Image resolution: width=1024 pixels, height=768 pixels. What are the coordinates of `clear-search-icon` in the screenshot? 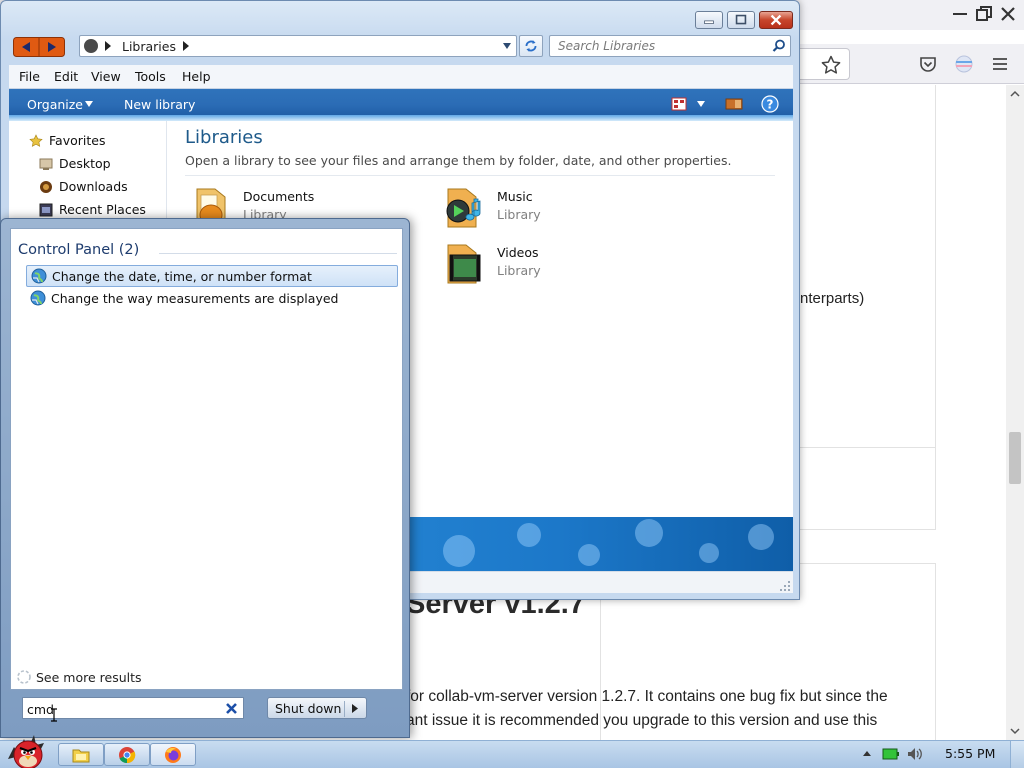 It's located at (231, 708).